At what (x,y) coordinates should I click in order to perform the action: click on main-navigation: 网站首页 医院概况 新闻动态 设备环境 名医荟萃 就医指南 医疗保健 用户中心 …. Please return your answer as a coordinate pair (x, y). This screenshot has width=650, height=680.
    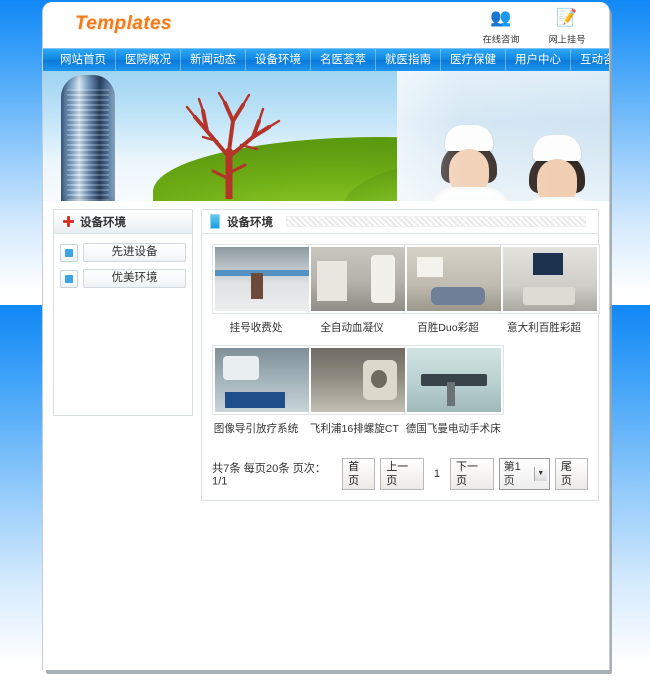
    Looking at the image, I should click on (326, 59).